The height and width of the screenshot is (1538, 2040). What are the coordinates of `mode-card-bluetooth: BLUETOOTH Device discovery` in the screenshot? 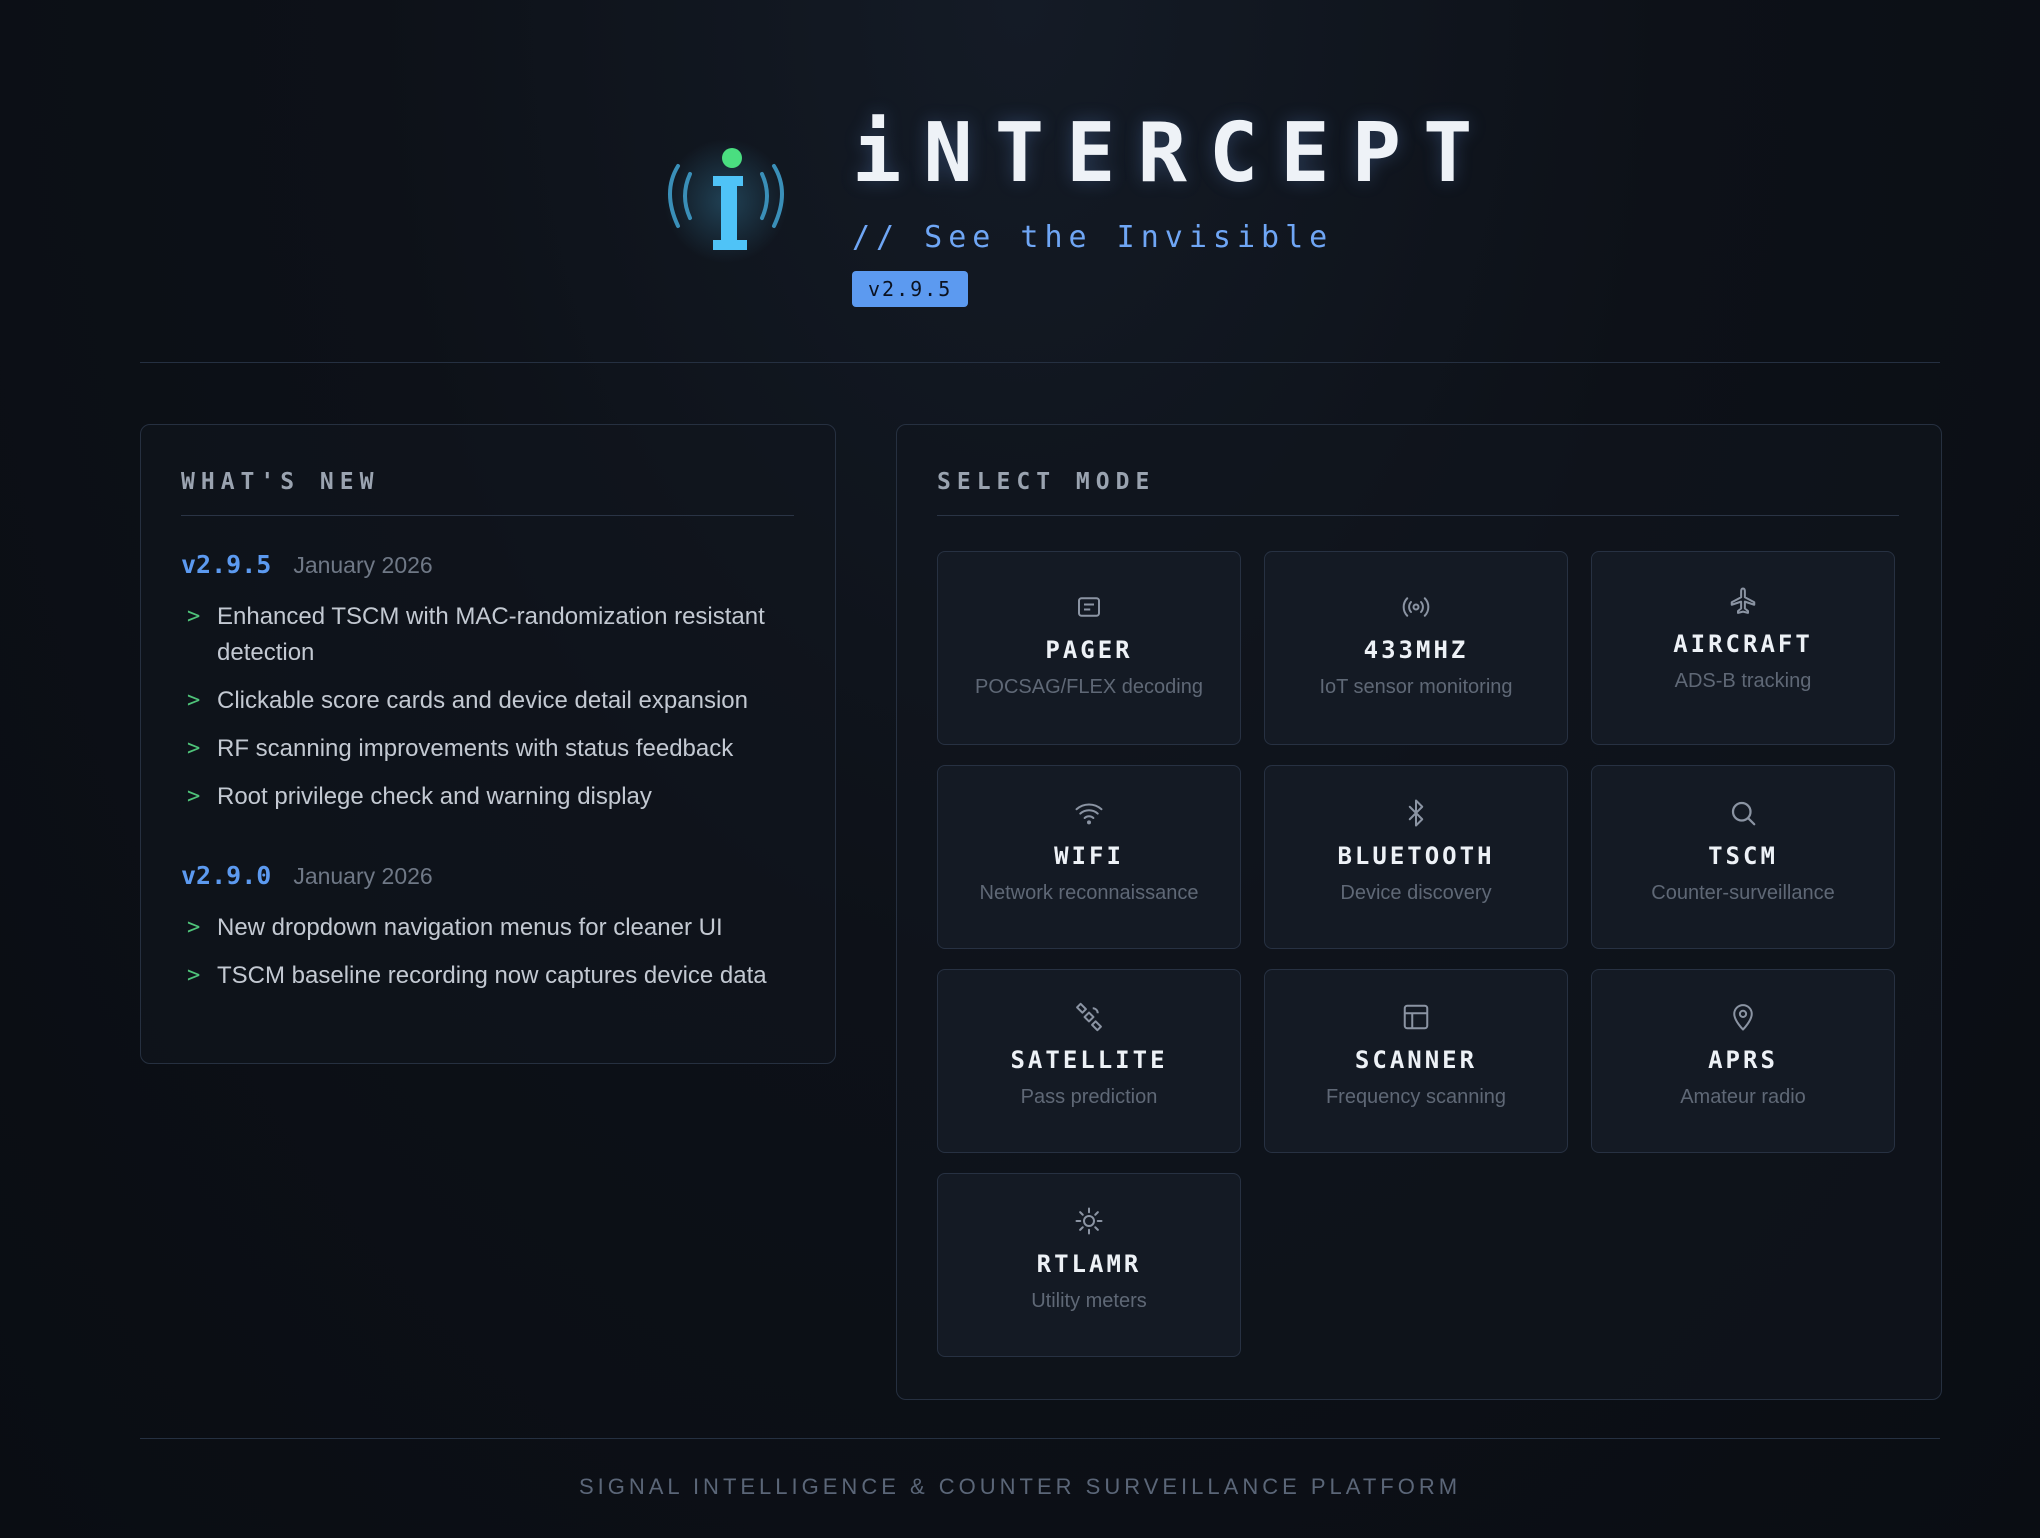 It's located at (1416, 857).